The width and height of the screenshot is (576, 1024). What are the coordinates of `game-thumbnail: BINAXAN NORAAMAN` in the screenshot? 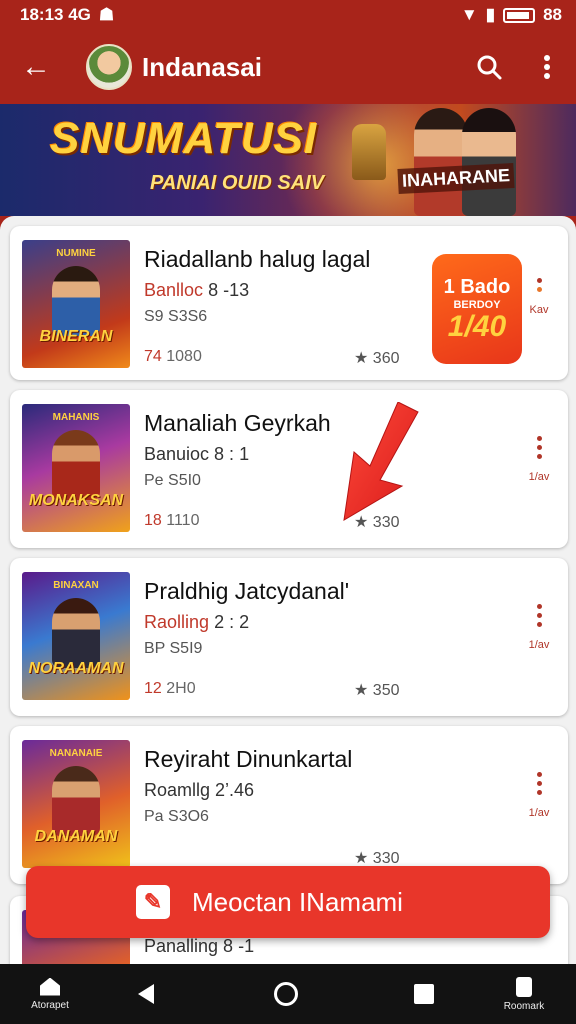 It's located at (76, 636).